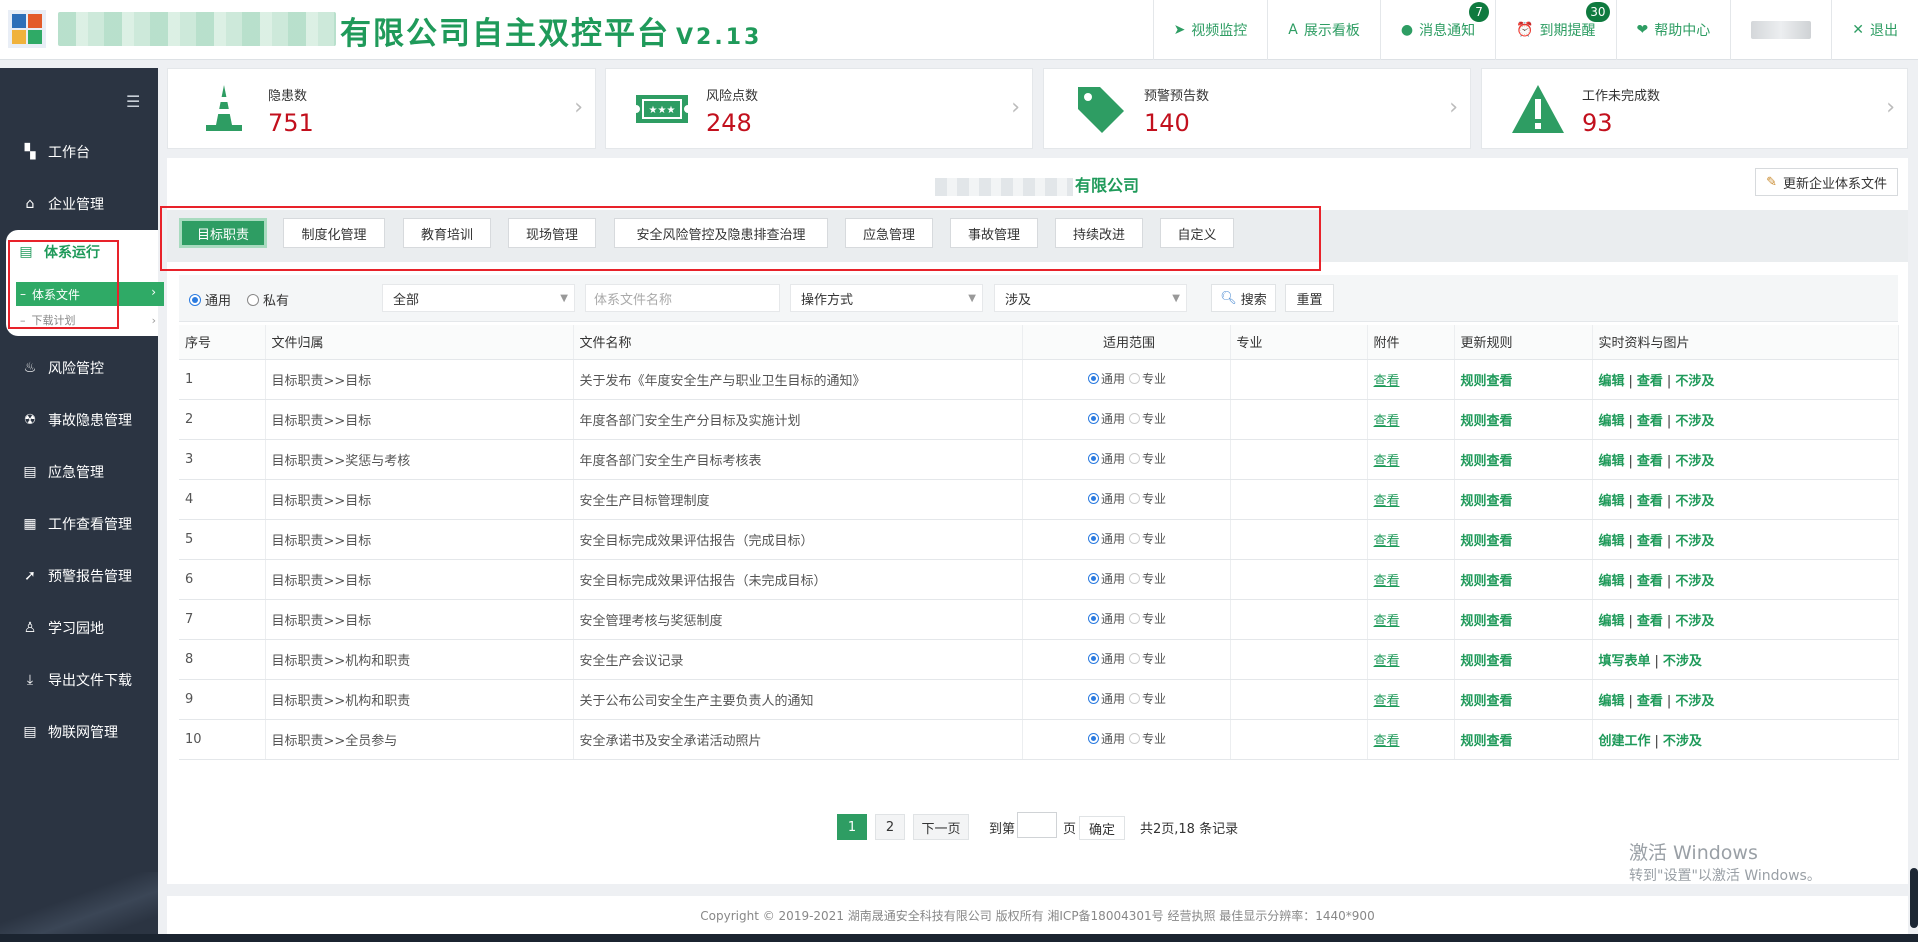 Image resolution: width=1918 pixels, height=942 pixels. Describe the element at coordinates (1780, 30) in the screenshot. I see `user-account` at that location.